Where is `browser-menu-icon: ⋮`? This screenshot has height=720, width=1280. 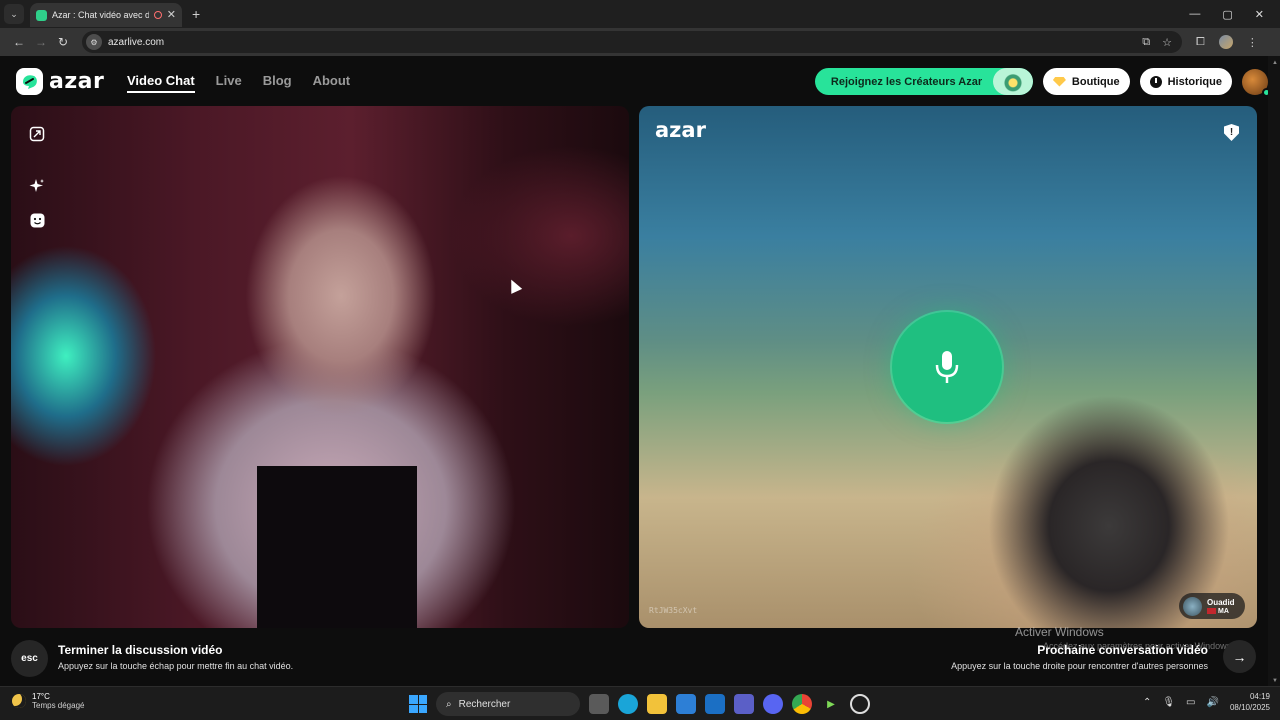 browser-menu-icon: ⋮ is located at coordinates (1252, 42).